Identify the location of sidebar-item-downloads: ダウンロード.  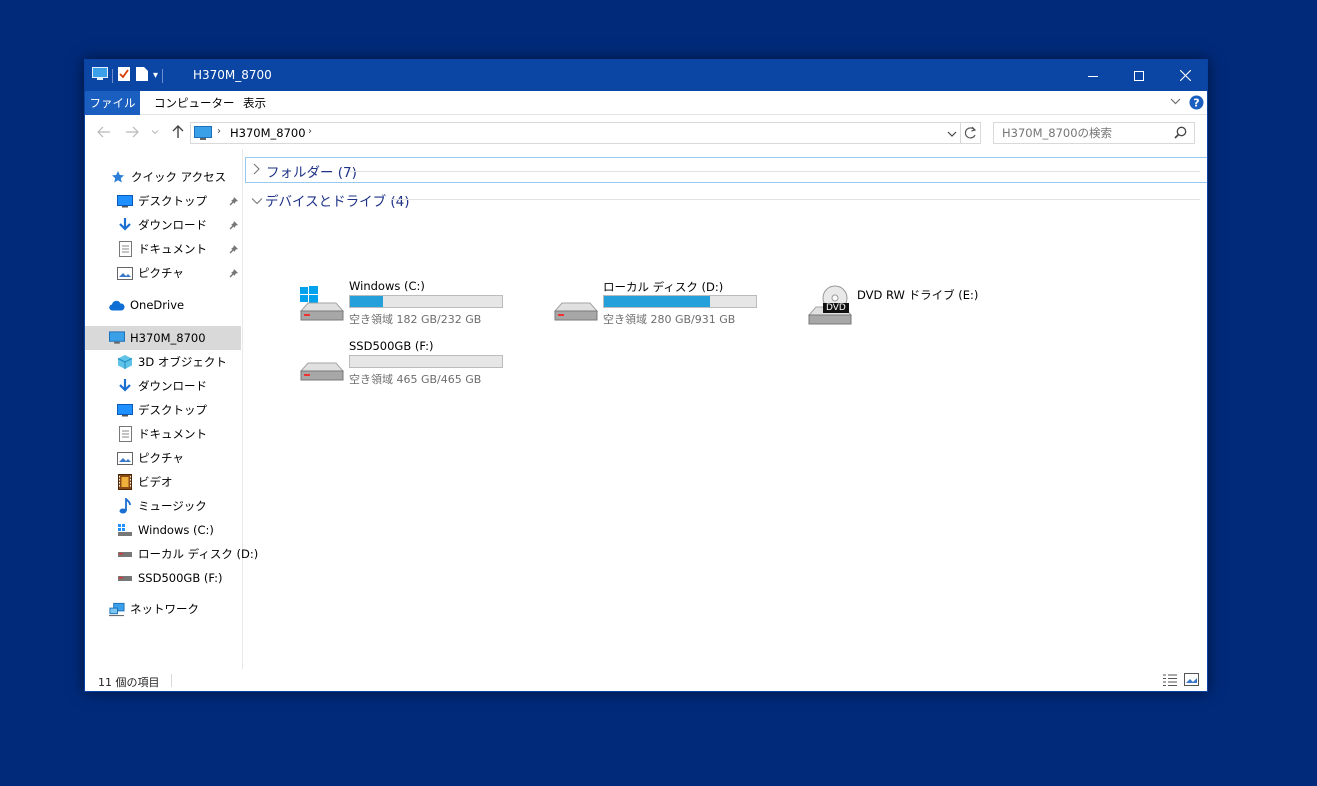
(163, 386).